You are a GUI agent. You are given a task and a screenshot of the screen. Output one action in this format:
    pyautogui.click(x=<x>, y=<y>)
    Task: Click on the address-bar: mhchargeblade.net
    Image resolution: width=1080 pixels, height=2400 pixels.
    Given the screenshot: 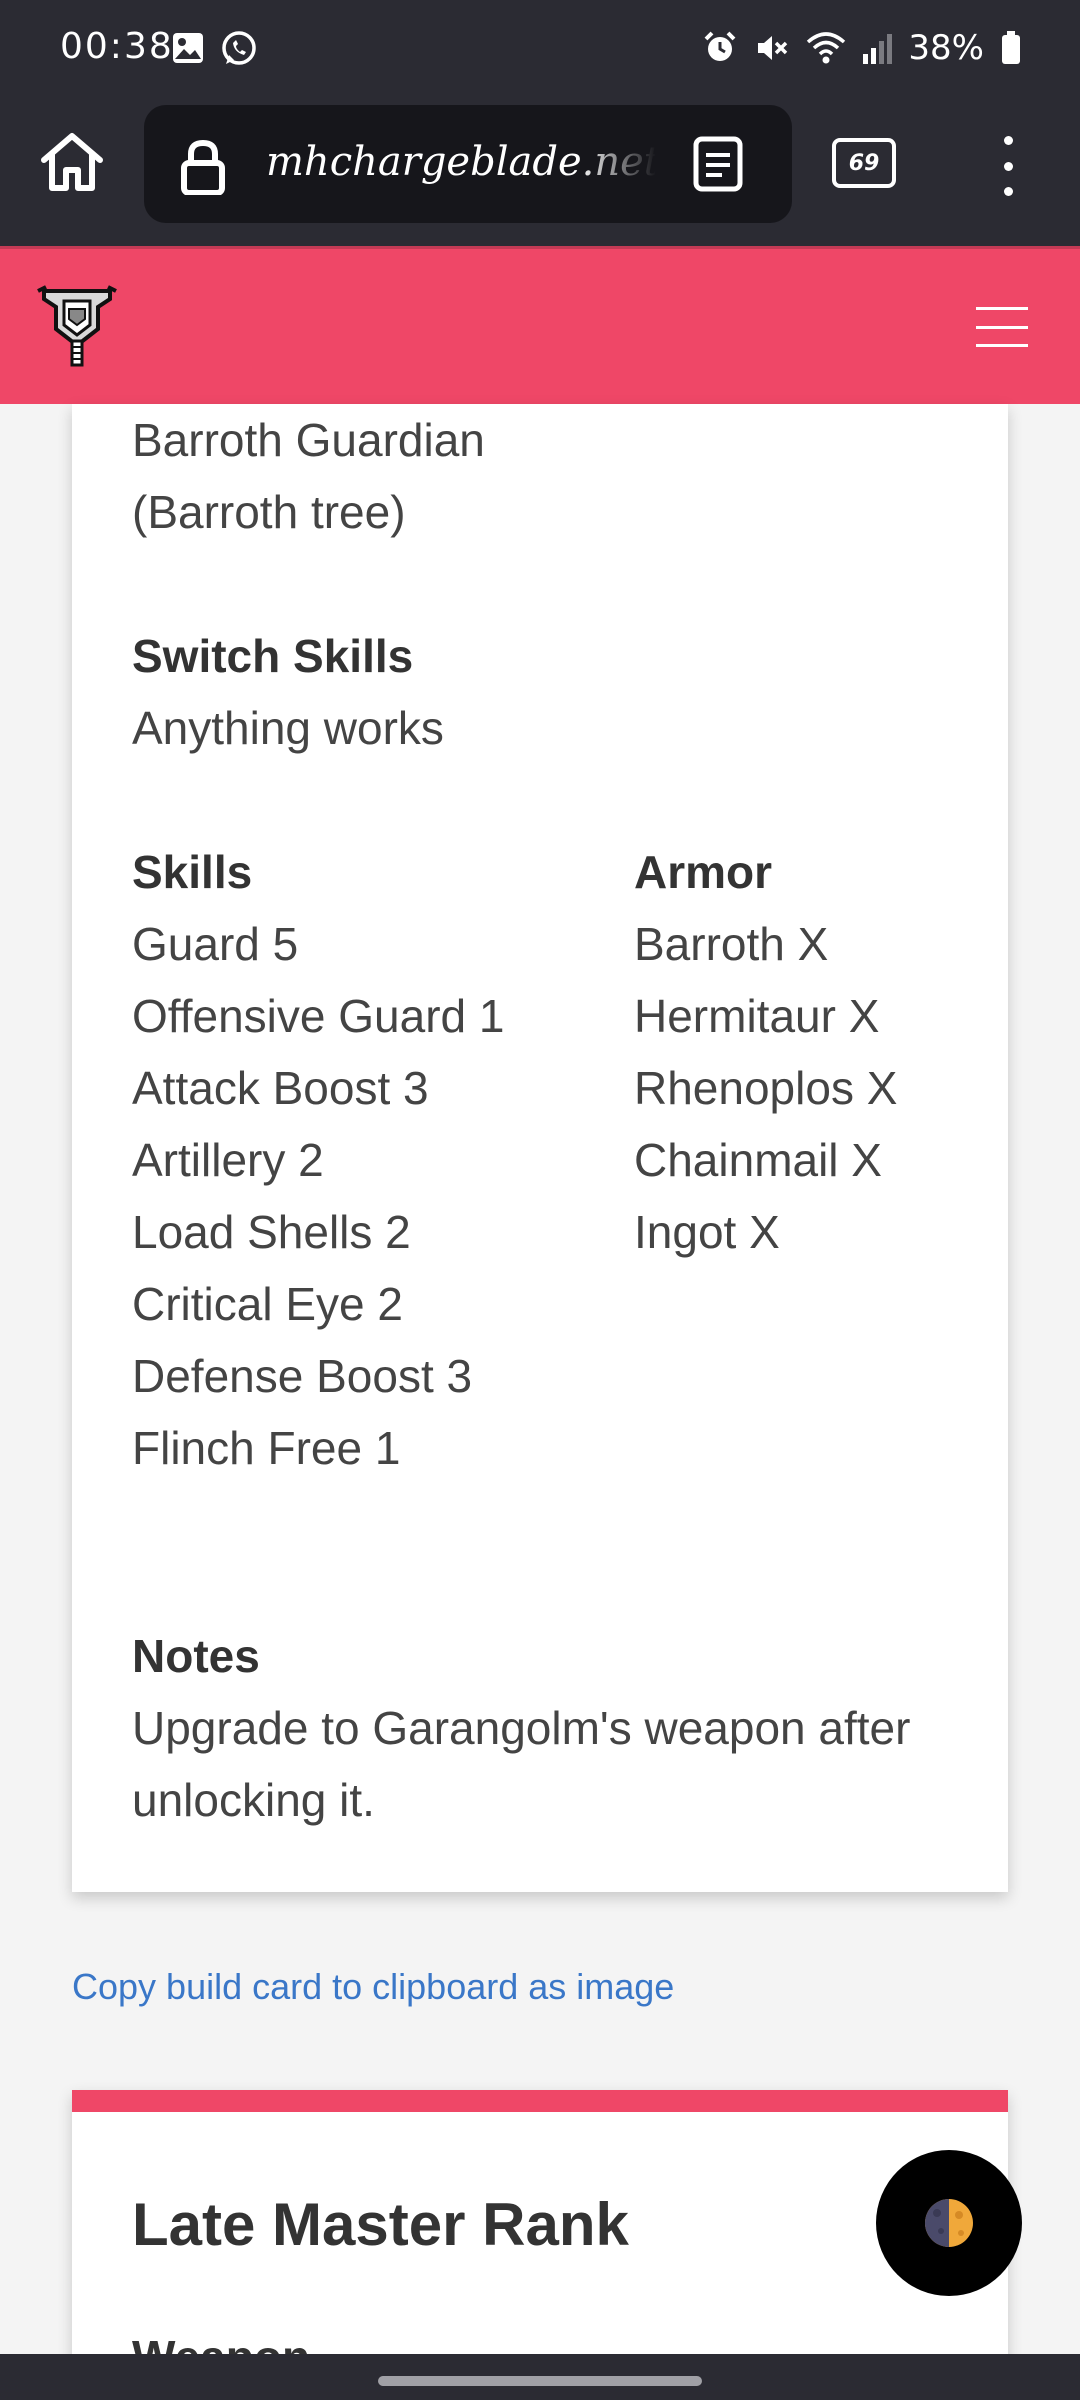 What is the action you would take?
    pyautogui.click(x=468, y=164)
    